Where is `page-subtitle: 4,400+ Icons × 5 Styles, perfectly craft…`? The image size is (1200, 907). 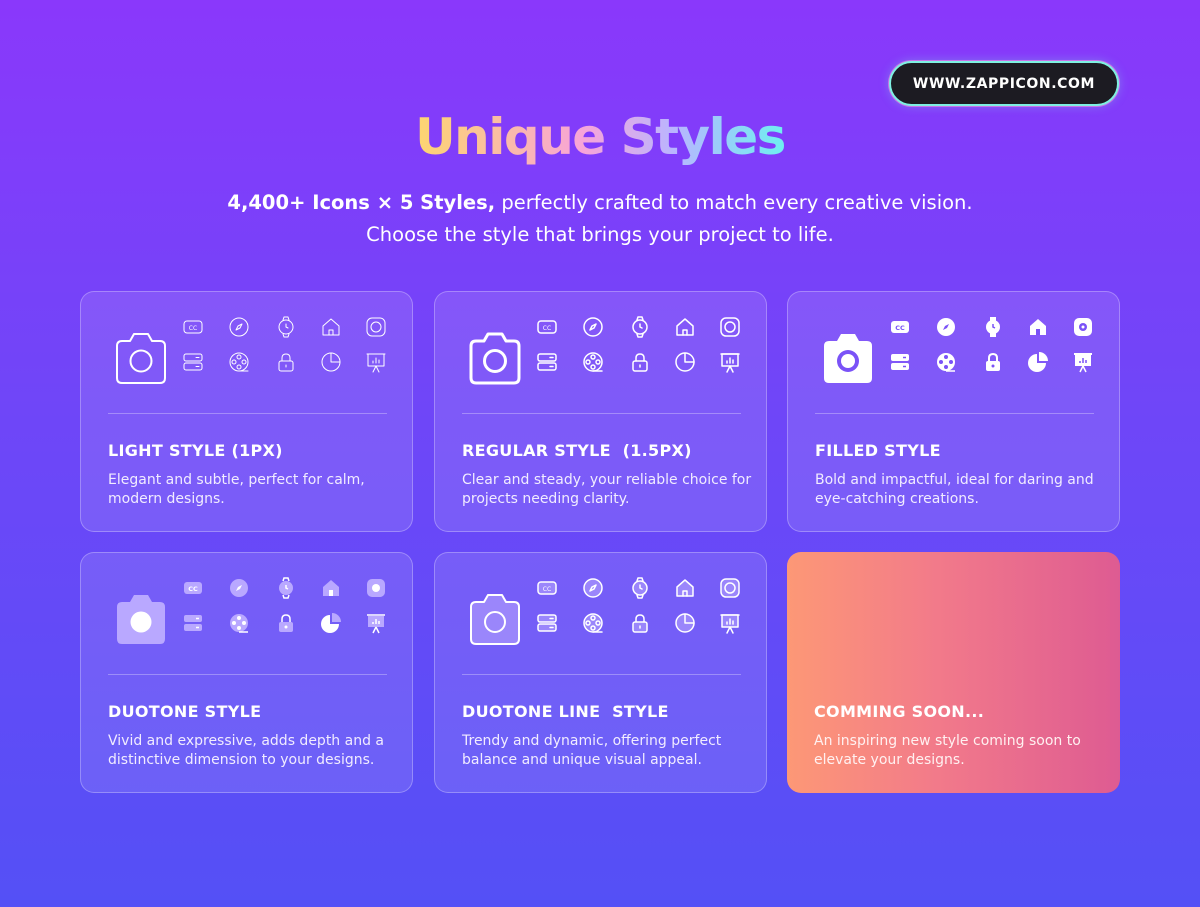
page-subtitle: 4,400+ Icons × 5 Styles, perfectly craft… is located at coordinates (600, 218).